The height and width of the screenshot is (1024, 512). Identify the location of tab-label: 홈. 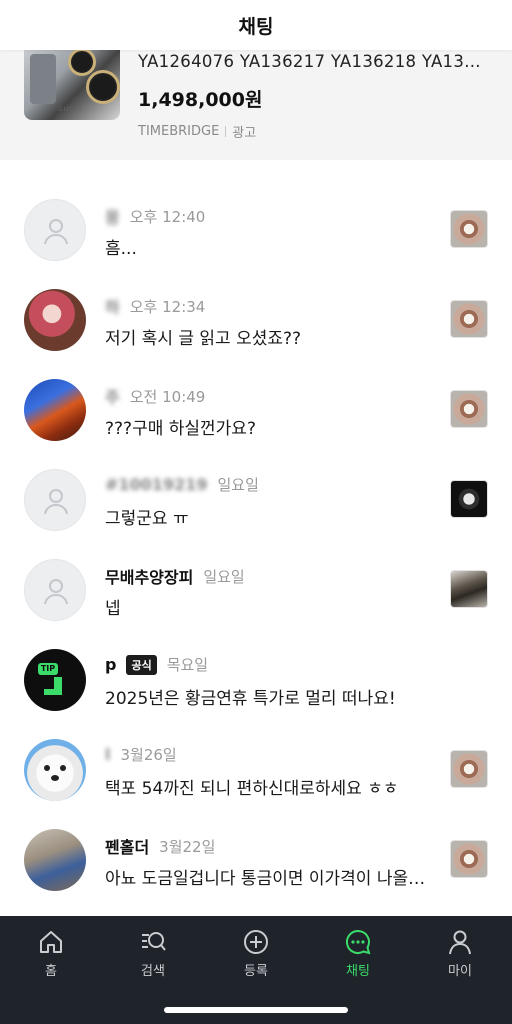
(51, 971).